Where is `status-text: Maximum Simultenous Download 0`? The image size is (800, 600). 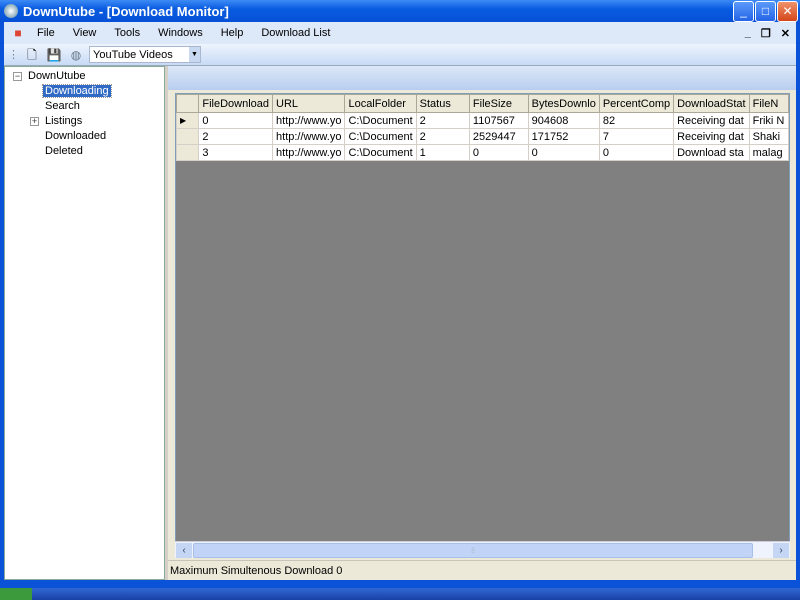 status-text: Maximum Simultenous Download 0 is located at coordinates (256, 571).